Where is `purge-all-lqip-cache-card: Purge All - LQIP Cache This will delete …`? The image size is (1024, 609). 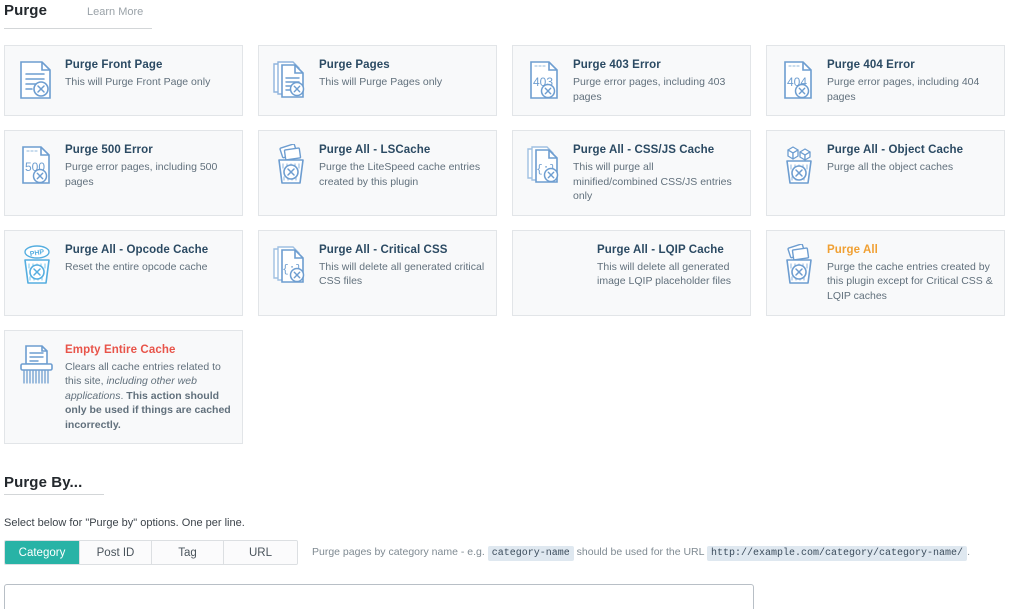
purge-all-lqip-cache-card: Purge All - LQIP Cache This will delete … is located at coordinates (631, 272).